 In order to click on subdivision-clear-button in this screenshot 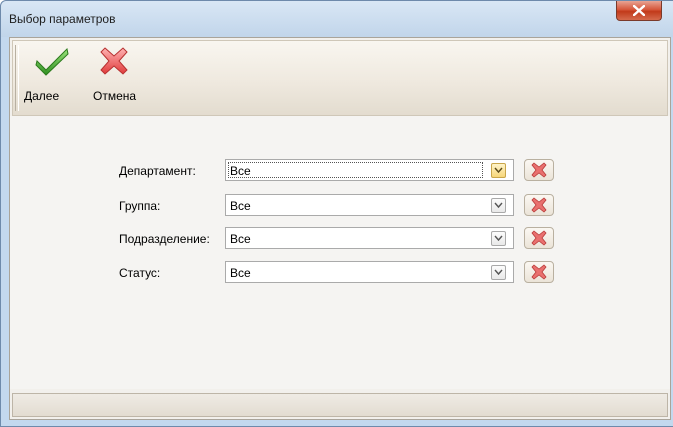, I will do `click(539, 238)`.